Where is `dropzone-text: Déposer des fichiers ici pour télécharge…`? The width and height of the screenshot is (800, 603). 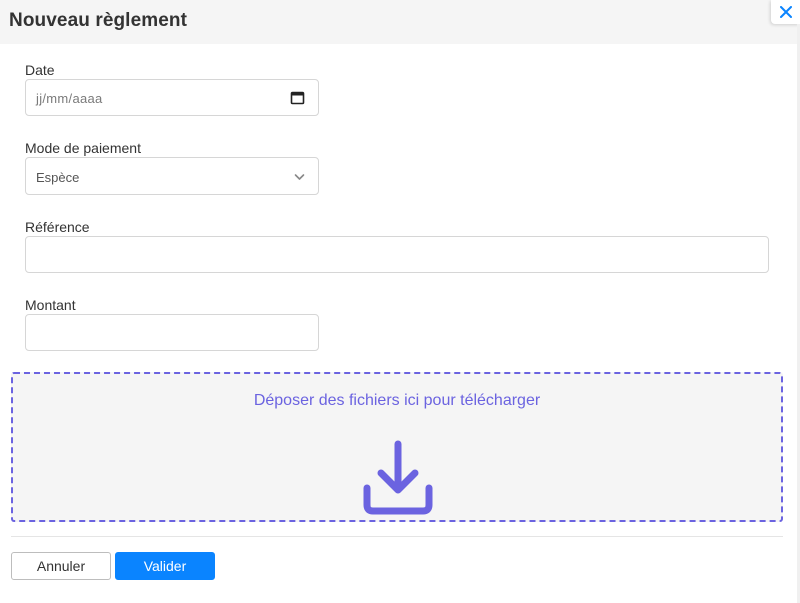
dropzone-text: Déposer des fichiers ici pour télécharge… is located at coordinates (397, 400).